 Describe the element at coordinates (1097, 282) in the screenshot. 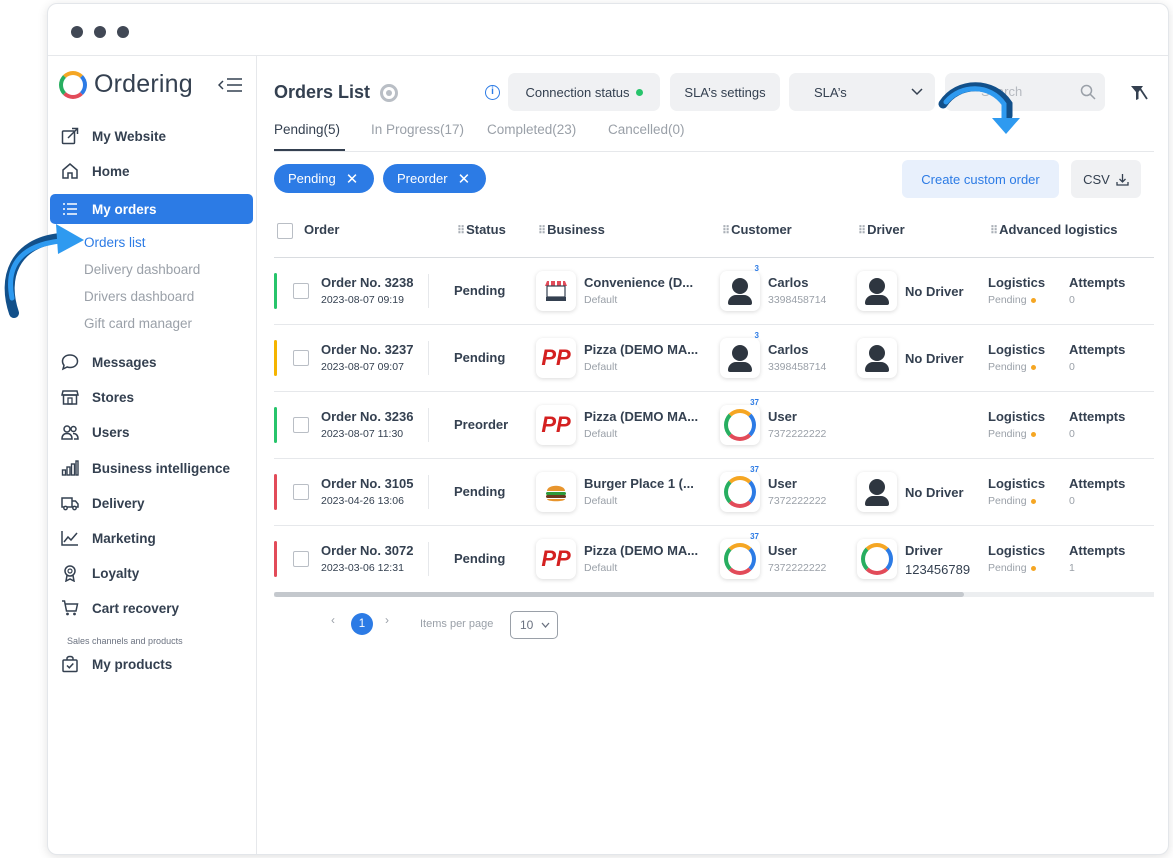

I see `attempts-title: Attempts` at that location.